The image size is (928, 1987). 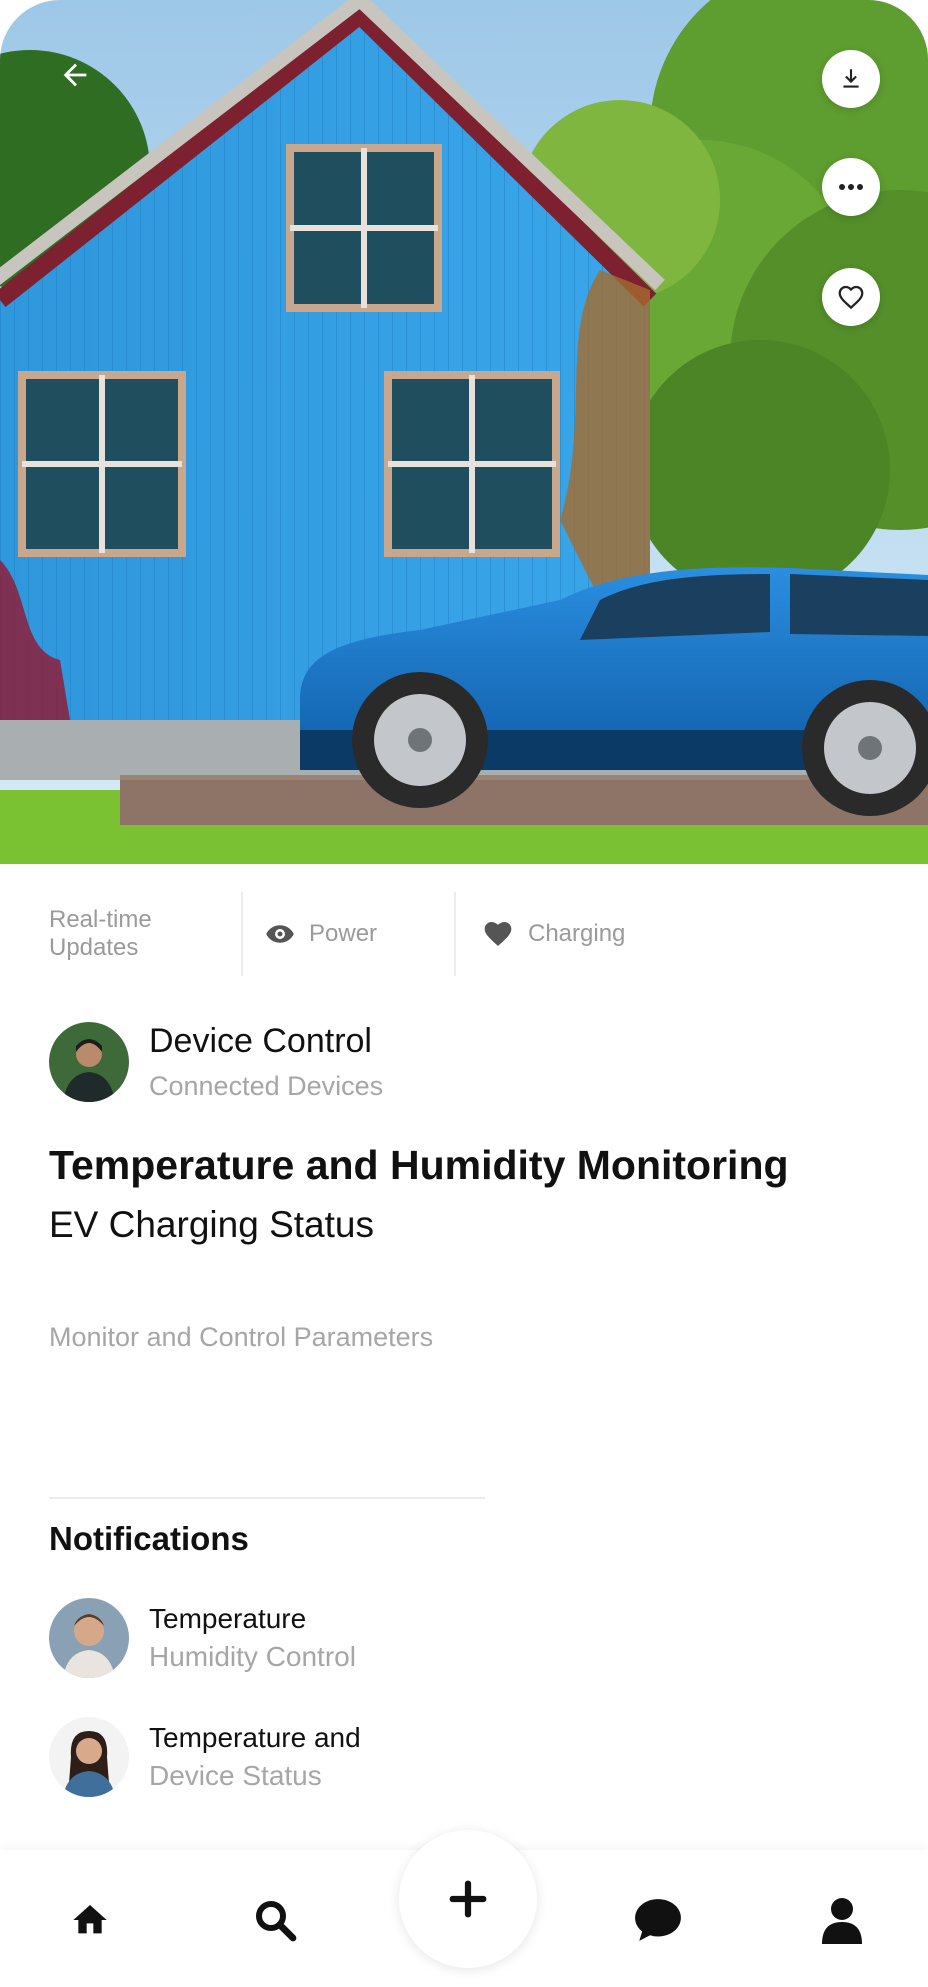 I want to click on arrow-left-icon, so click(x=75, y=75).